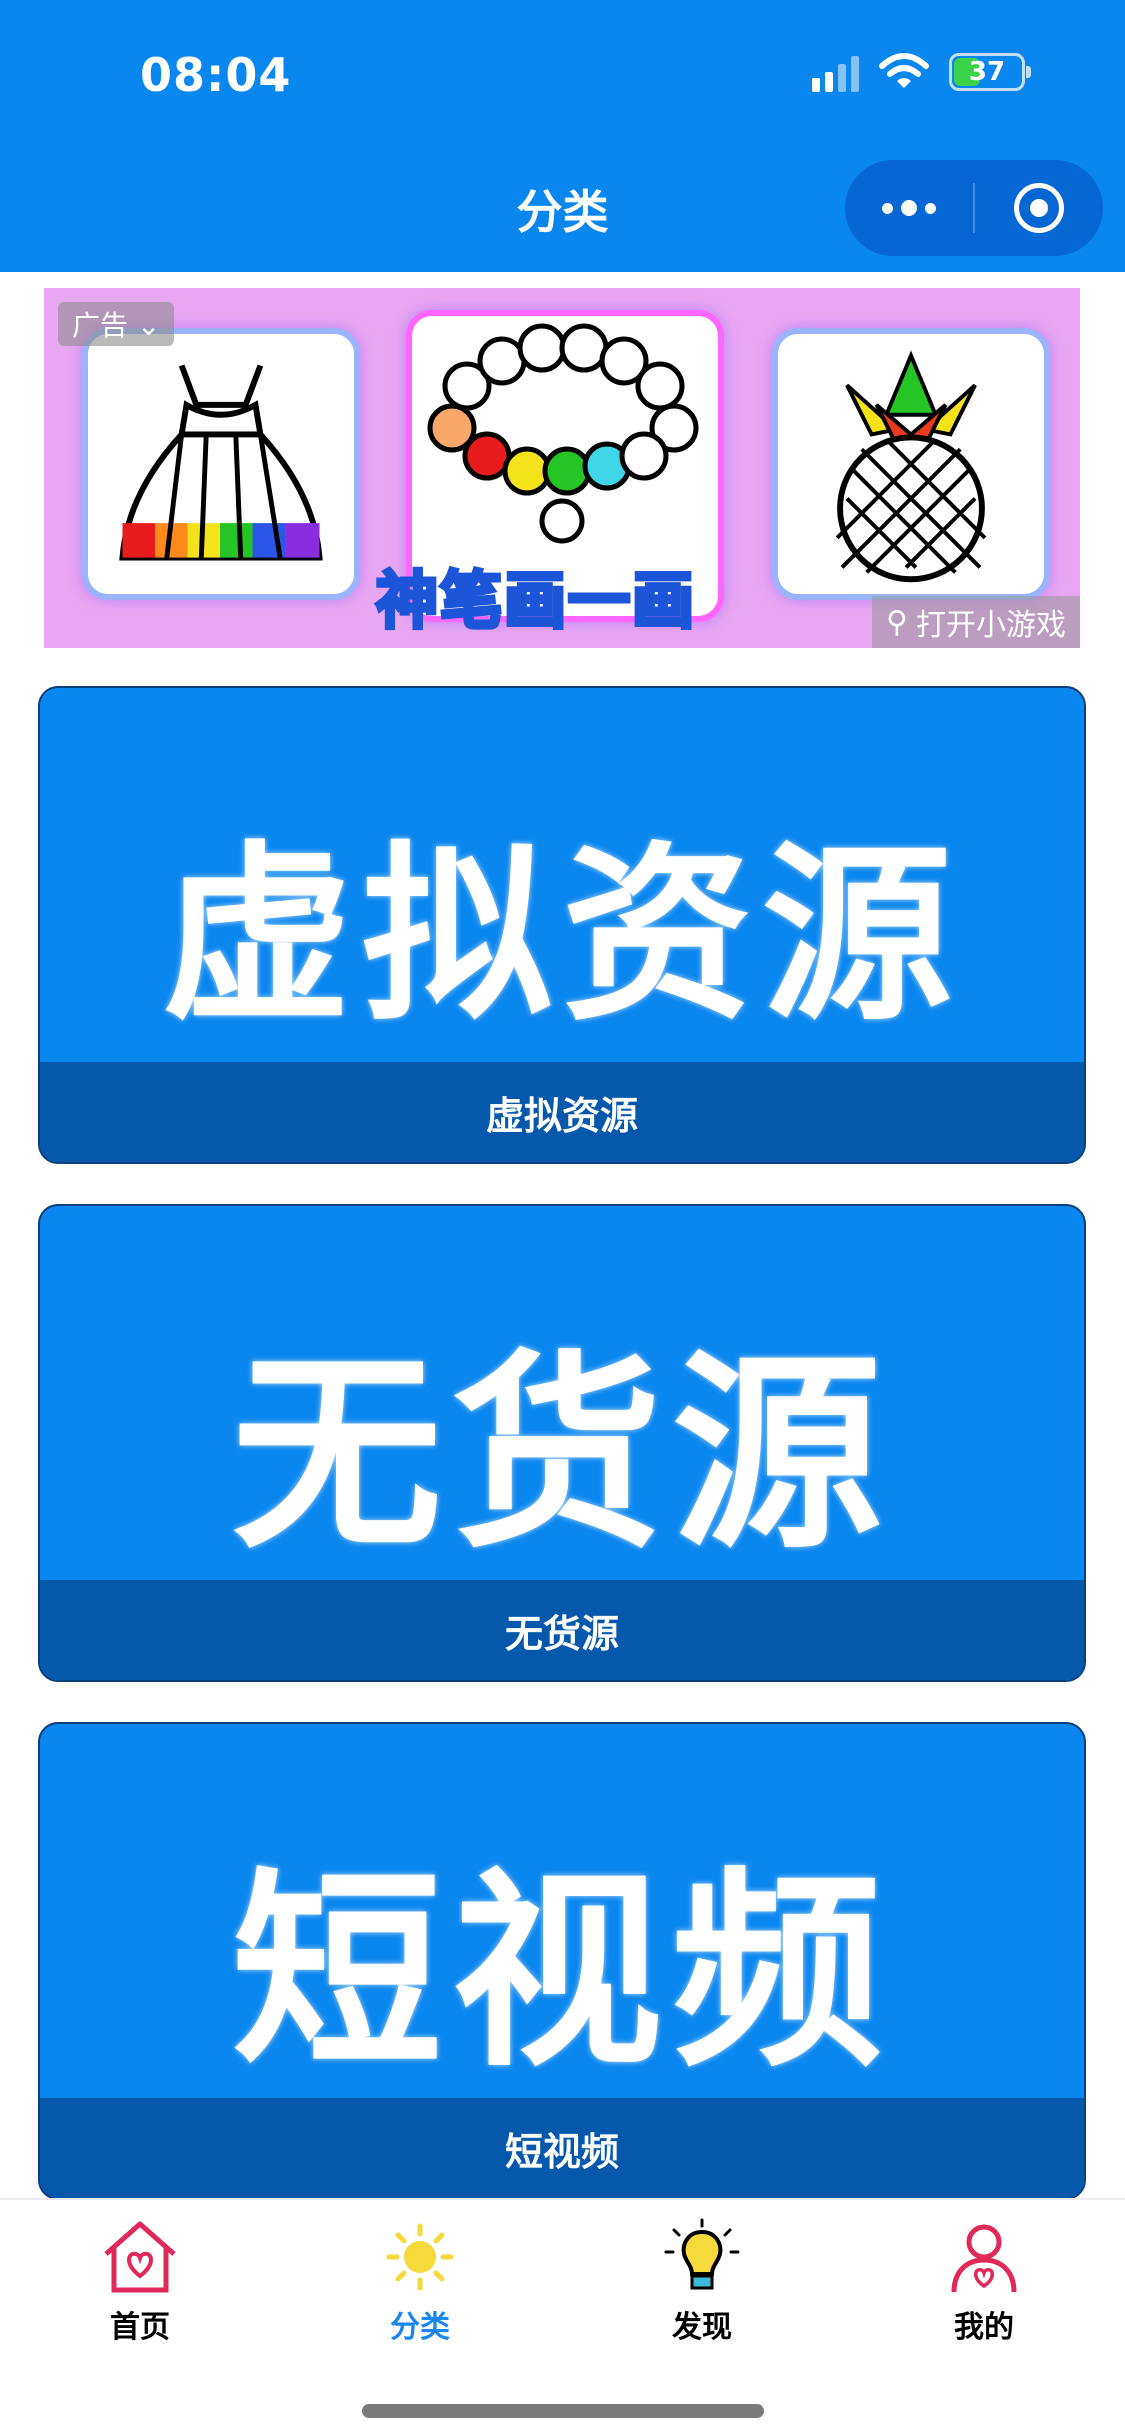 This screenshot has width=1125, height=2436. I want to click on ad-game-logo: 神笔画一画, so click(535, 600).